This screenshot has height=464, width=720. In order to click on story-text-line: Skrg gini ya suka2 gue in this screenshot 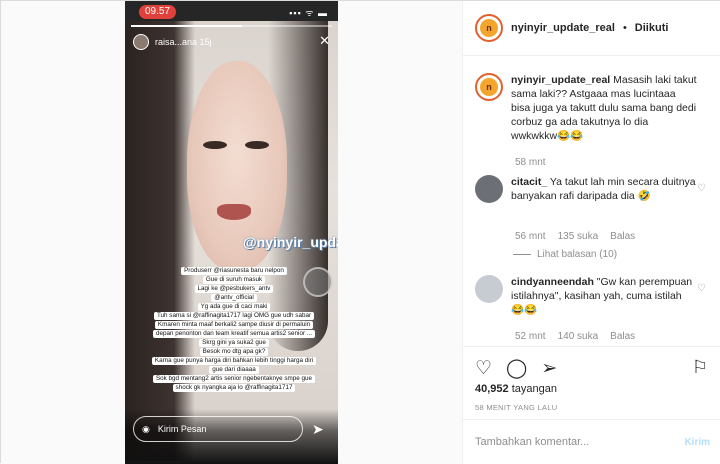, I will do `click(234, 343)`.